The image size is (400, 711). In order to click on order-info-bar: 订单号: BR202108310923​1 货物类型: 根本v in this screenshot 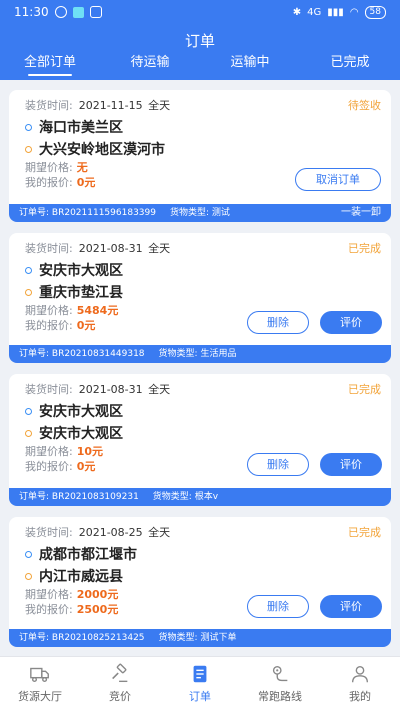, I will do `click(200, 497)`.